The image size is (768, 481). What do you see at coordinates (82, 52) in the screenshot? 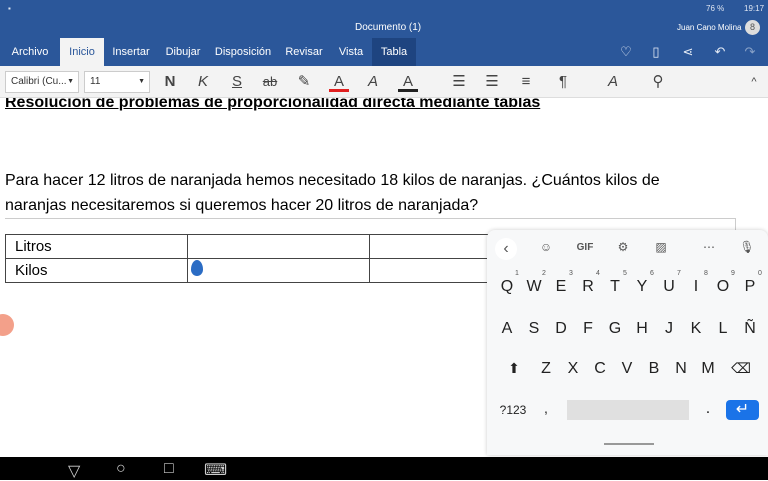
I see `tab-inicio: Inicio` at bounding box center [82, 52].